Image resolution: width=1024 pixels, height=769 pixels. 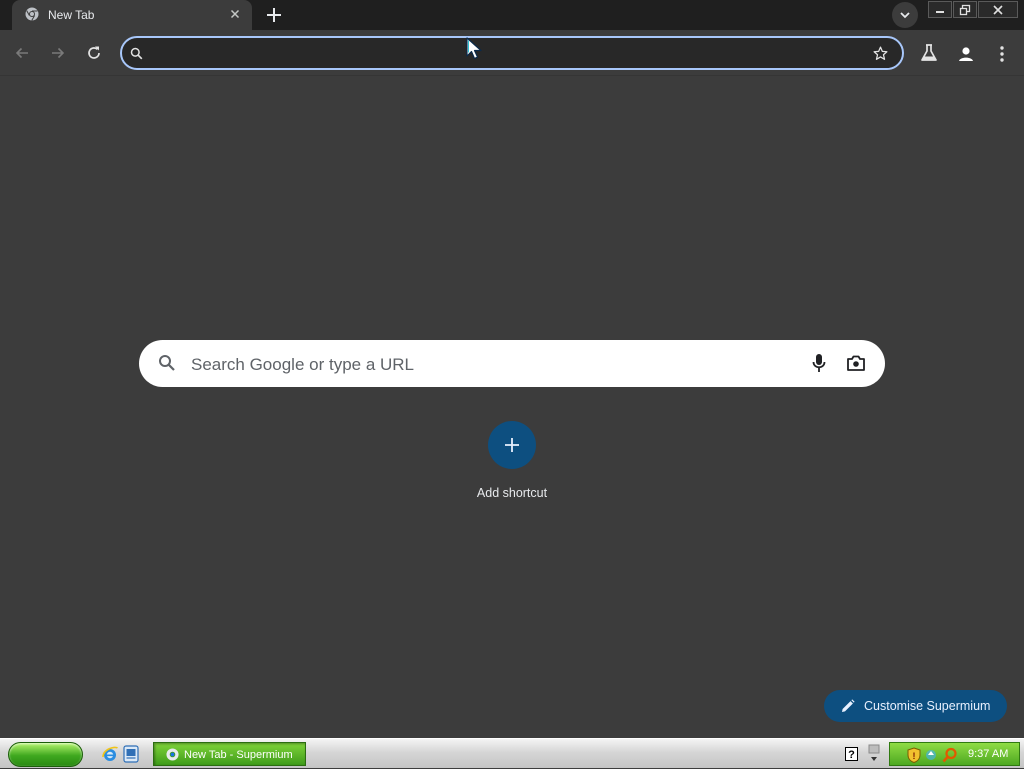 I want to click on chevron-down-icon, so click(x=905, y=15).